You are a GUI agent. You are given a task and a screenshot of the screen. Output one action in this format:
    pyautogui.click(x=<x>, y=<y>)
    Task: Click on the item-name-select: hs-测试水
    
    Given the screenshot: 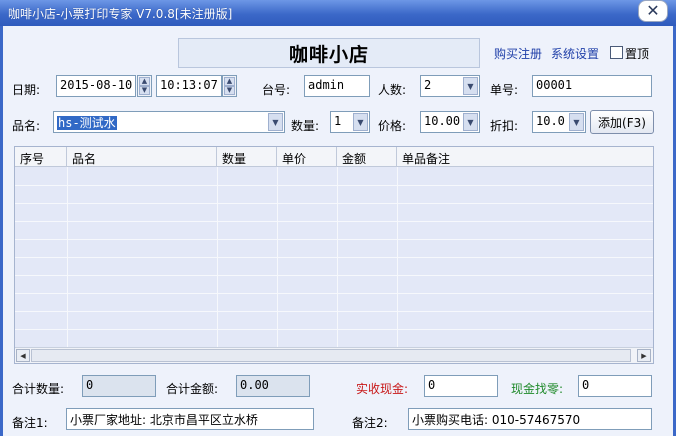 What is the action you would take?
    pyautogui.click(x=169, y=122)
    